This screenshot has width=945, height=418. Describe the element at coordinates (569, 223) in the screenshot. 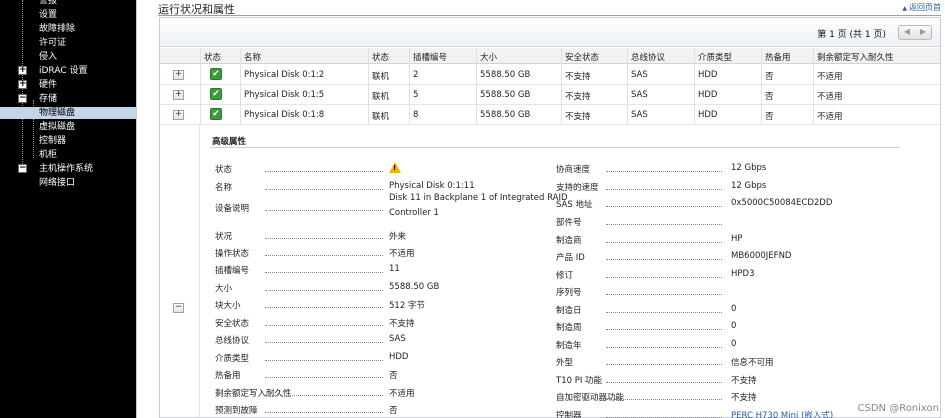

I see `property-key: 部件号` at that location.